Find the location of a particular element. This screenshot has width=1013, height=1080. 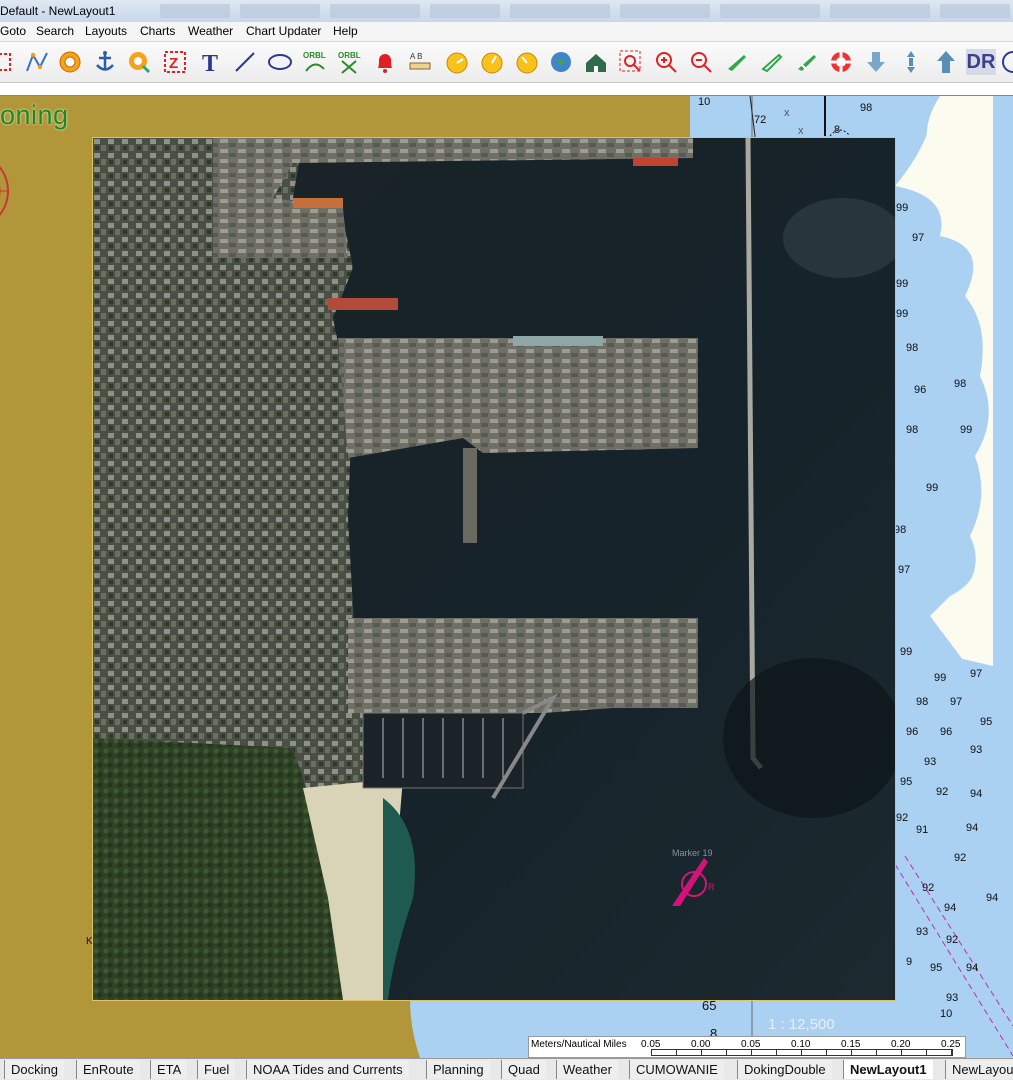

orbl-icon: ORBL is located at coordinates (315, 62).